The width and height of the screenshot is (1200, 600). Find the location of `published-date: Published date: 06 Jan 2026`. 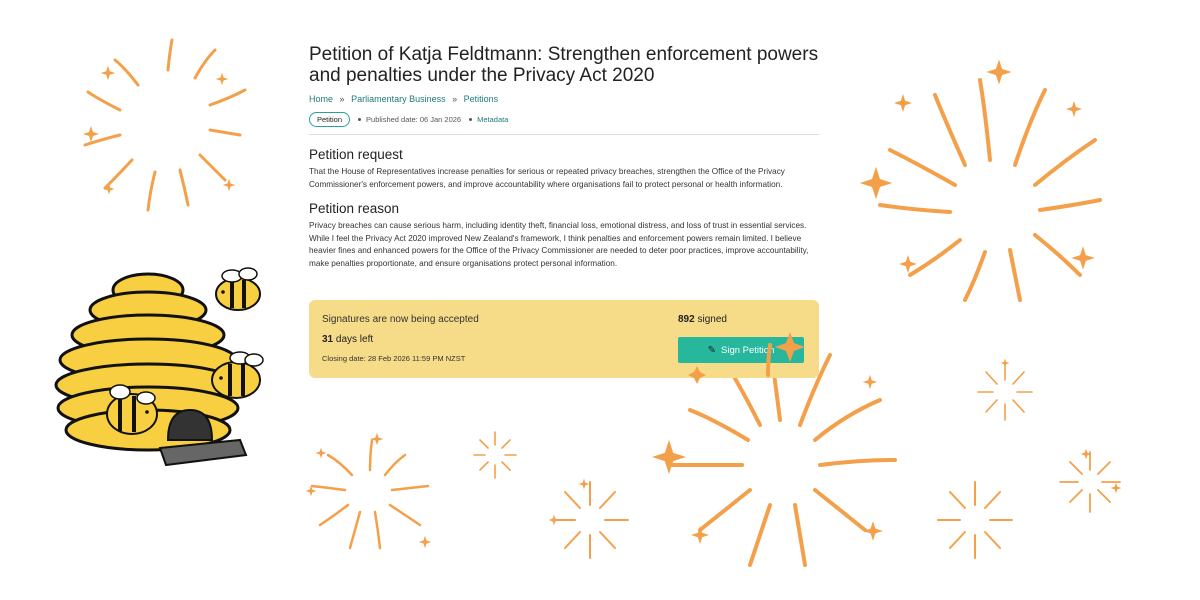

published-date: Published date: 06 Jan 2026 is located at coordinates (414, 119).